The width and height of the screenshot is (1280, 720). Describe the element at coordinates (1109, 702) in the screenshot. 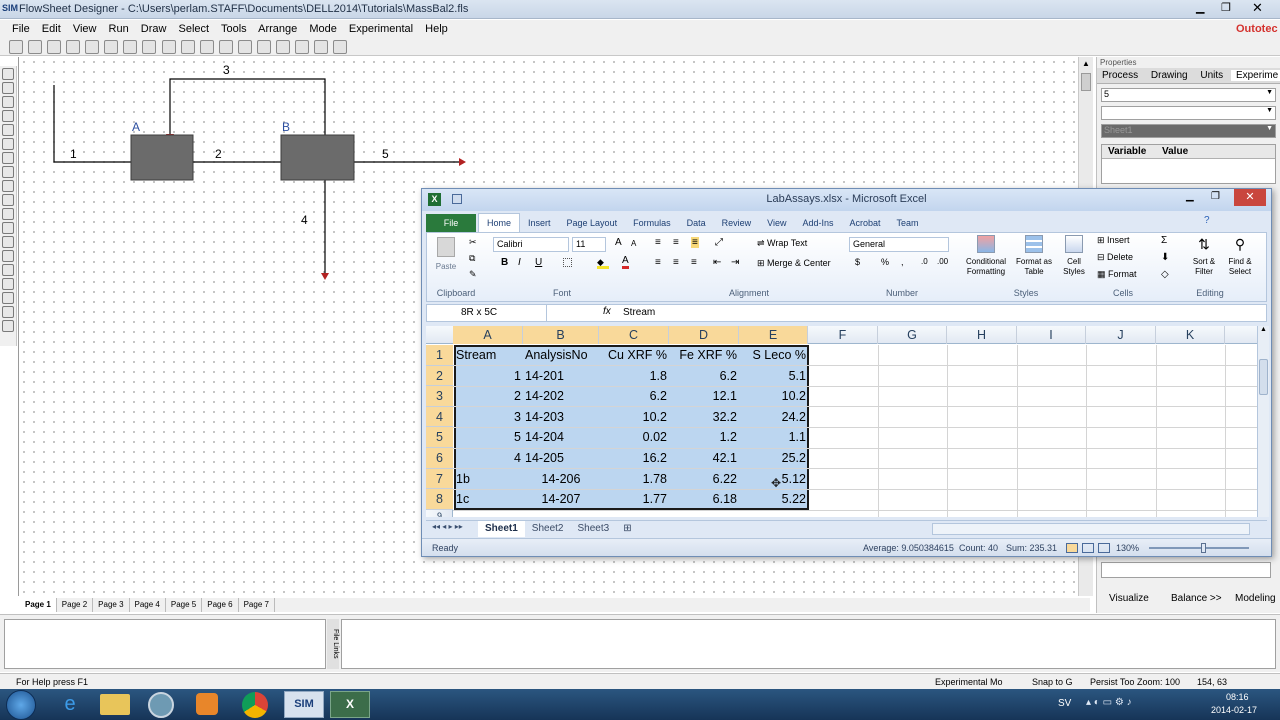

I see `tray-icons: ▴ ◐ ▭ ⚙ ♪` at that location.